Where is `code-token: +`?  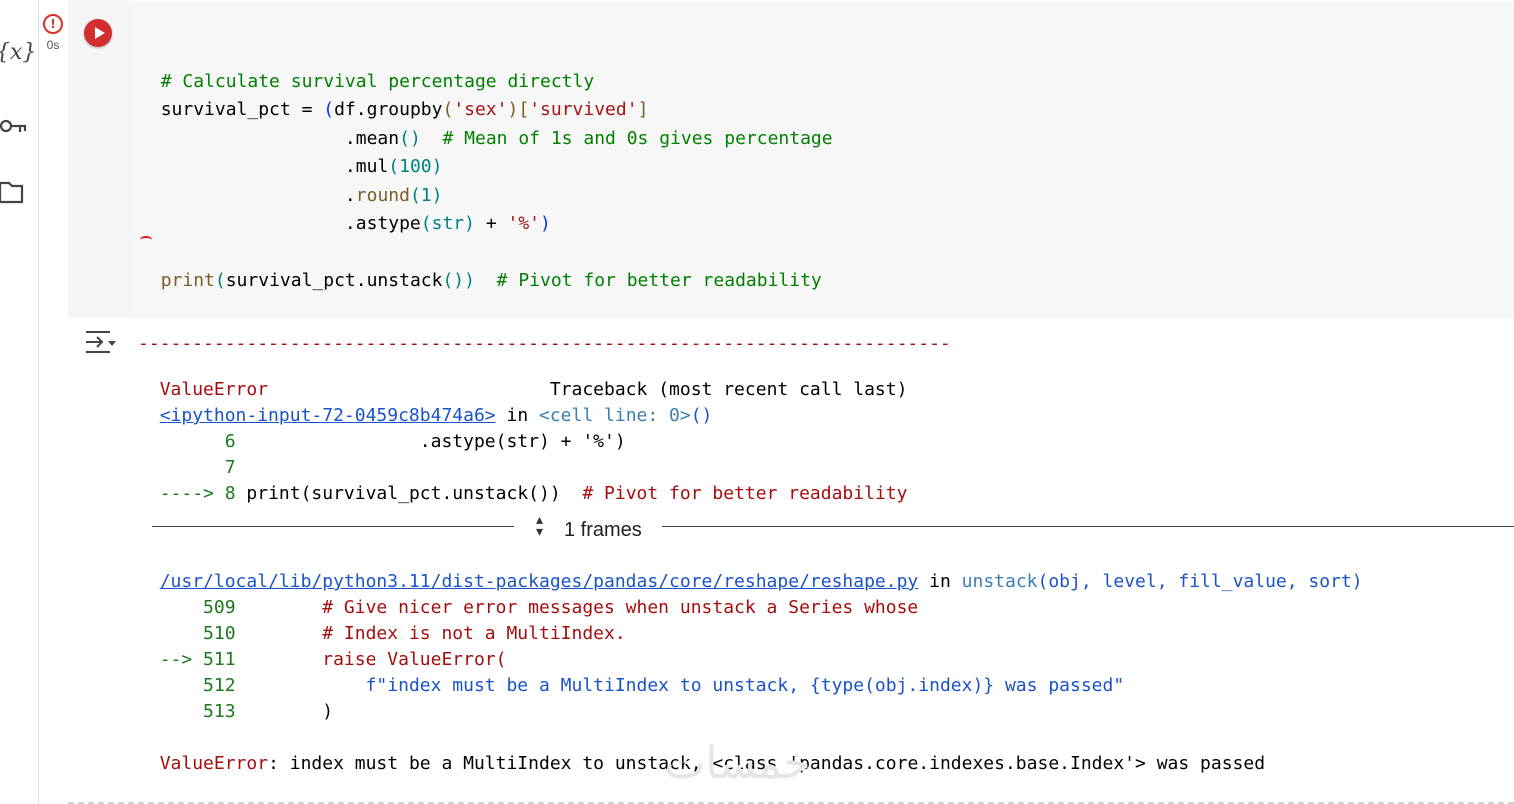 code-token: + is located at coordinates (491, 223).